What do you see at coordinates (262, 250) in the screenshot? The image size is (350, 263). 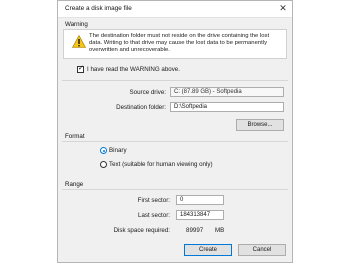 I see `cancel-button: Cancel` at bounding box center [262, 250].